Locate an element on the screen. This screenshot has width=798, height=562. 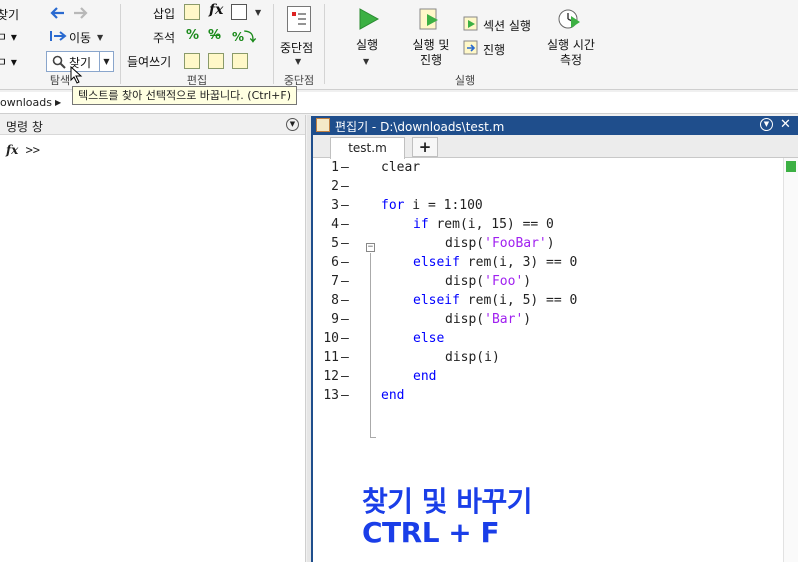
code-text: disp('FooBar') is located at coordinates (500, 243).